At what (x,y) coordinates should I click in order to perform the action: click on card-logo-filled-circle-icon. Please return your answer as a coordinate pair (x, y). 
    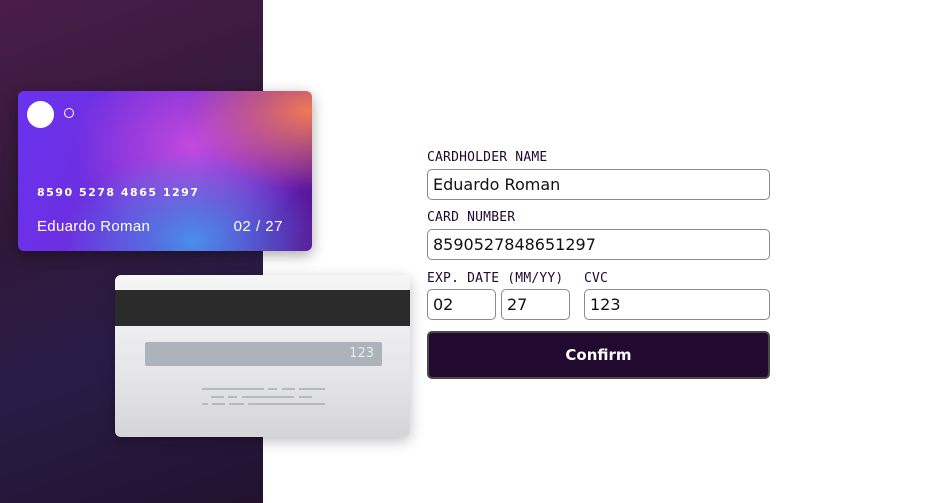
    Looking at the image, I should click on (40, 114).